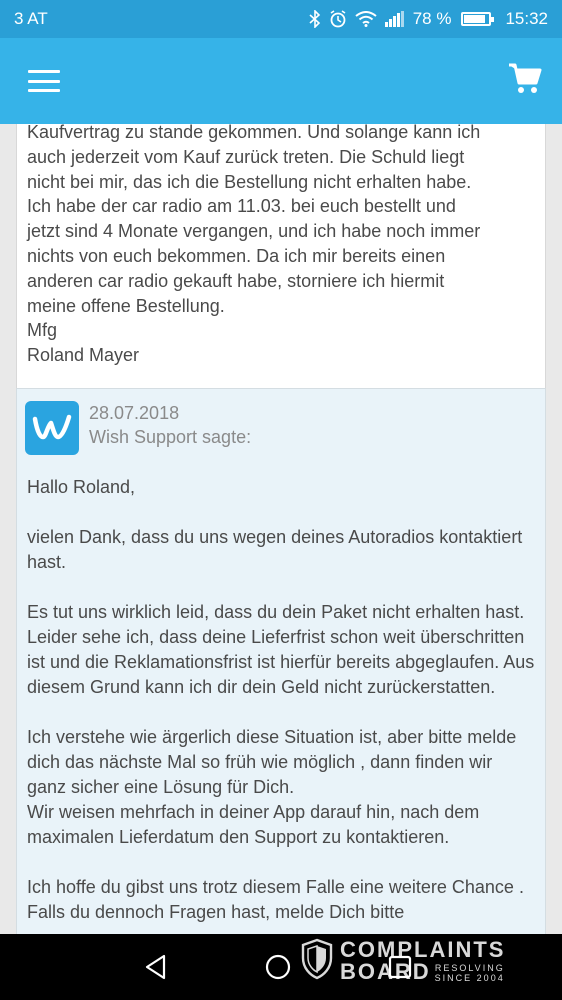 The height and width of the screenshot is (1000, 562). Describe the element at coordinates (83, 355) in the screenshot. I see `message-author: Roland Mayer` at that location.